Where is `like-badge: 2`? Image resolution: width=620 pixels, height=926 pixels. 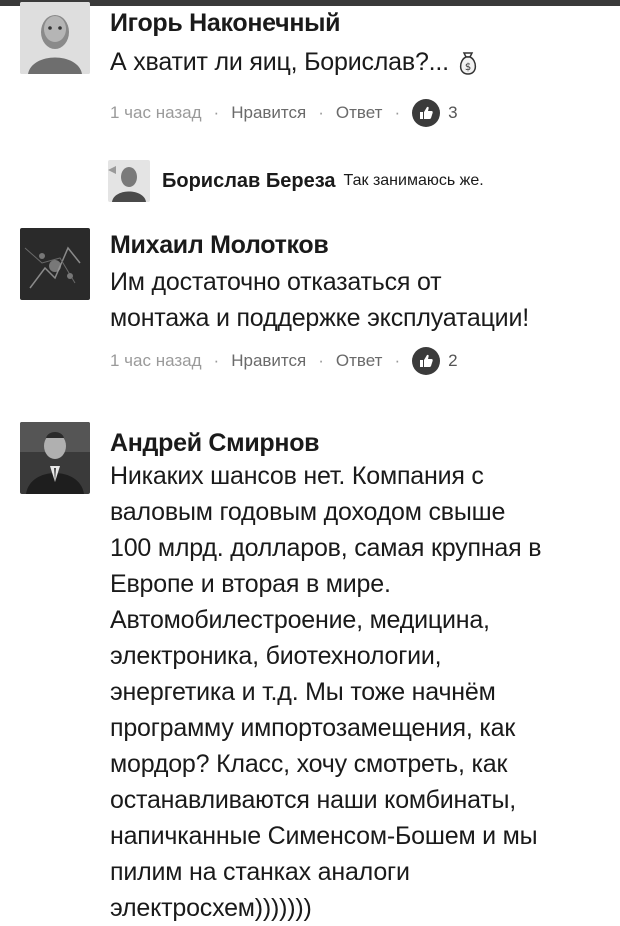 like-badge: 2 is located at coordinates (435, 361).